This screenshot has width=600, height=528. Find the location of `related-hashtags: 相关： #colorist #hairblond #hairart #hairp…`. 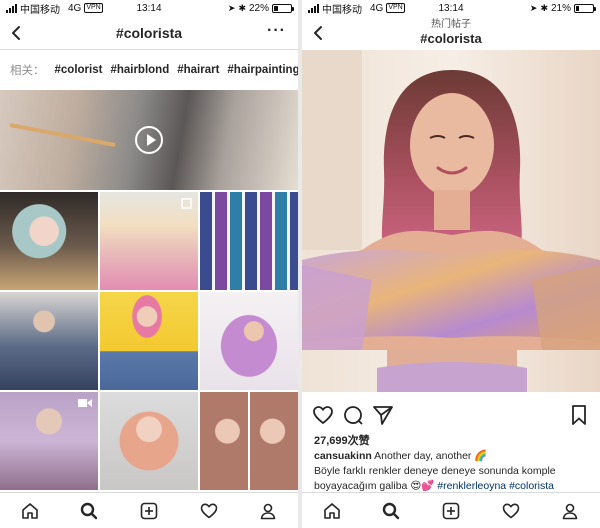

related-hashtags: 相关： #colorist #hairblond #hairart #hairp… is located at coordinates (149, 70).